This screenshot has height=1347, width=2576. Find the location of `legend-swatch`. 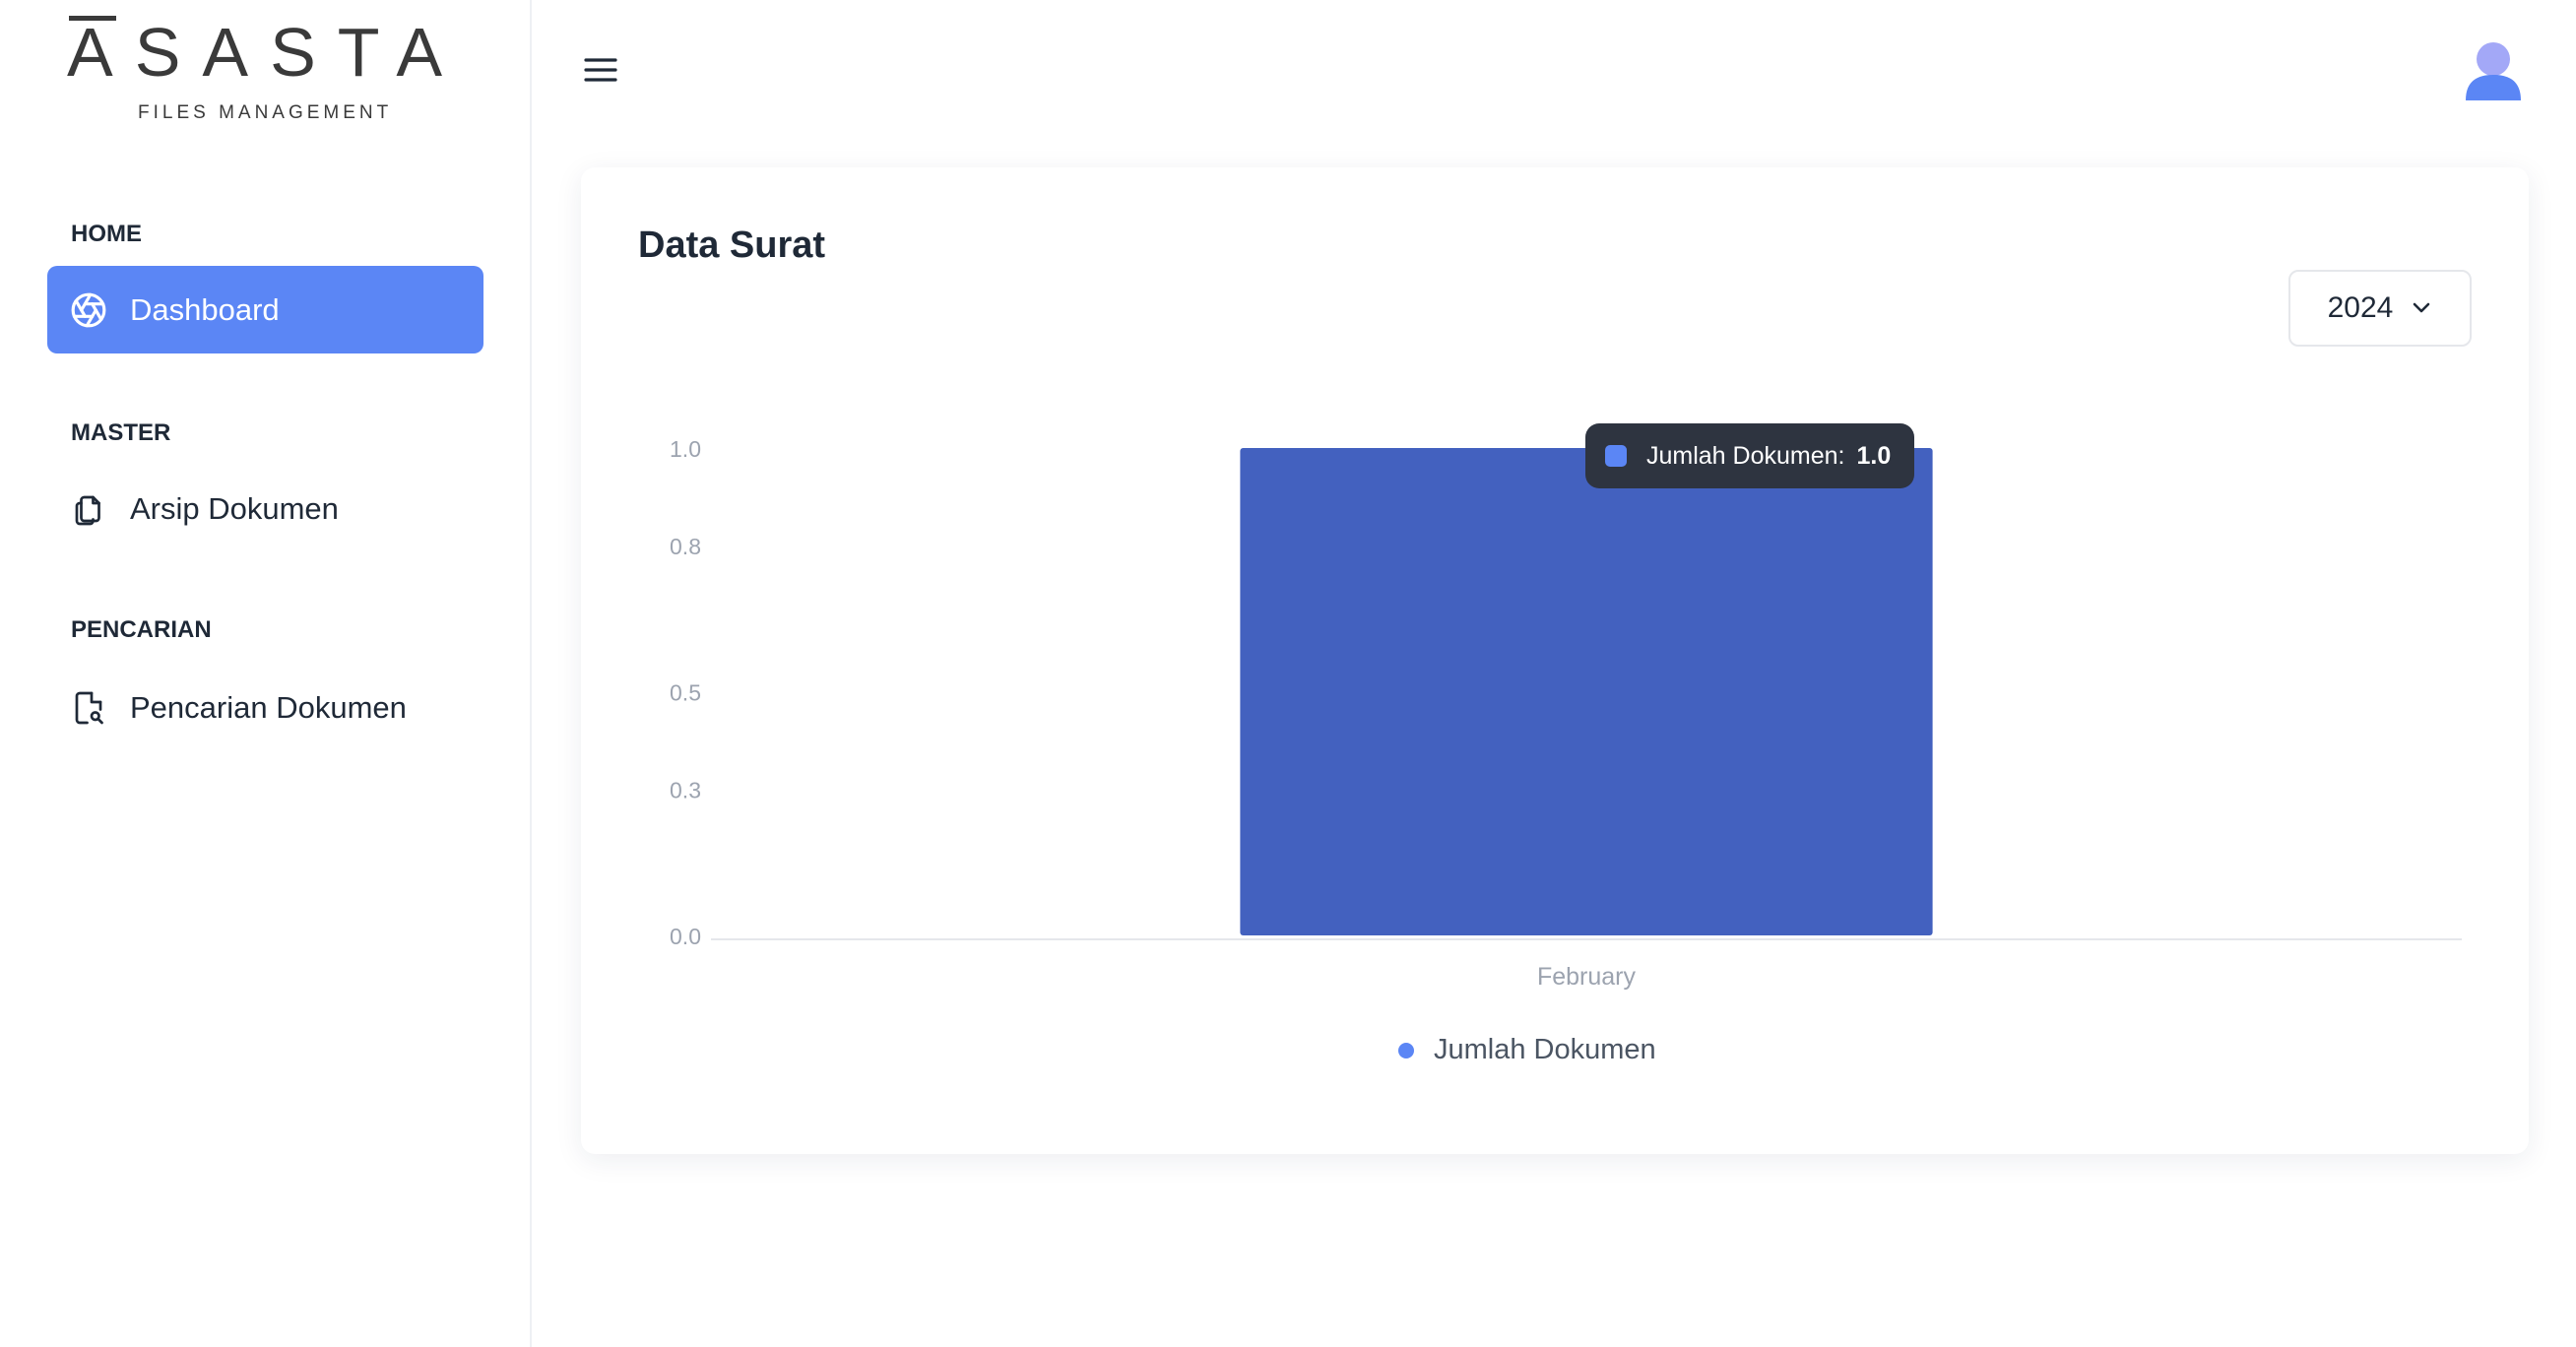

legend-swatch is located at coordinates (1406, 1050).